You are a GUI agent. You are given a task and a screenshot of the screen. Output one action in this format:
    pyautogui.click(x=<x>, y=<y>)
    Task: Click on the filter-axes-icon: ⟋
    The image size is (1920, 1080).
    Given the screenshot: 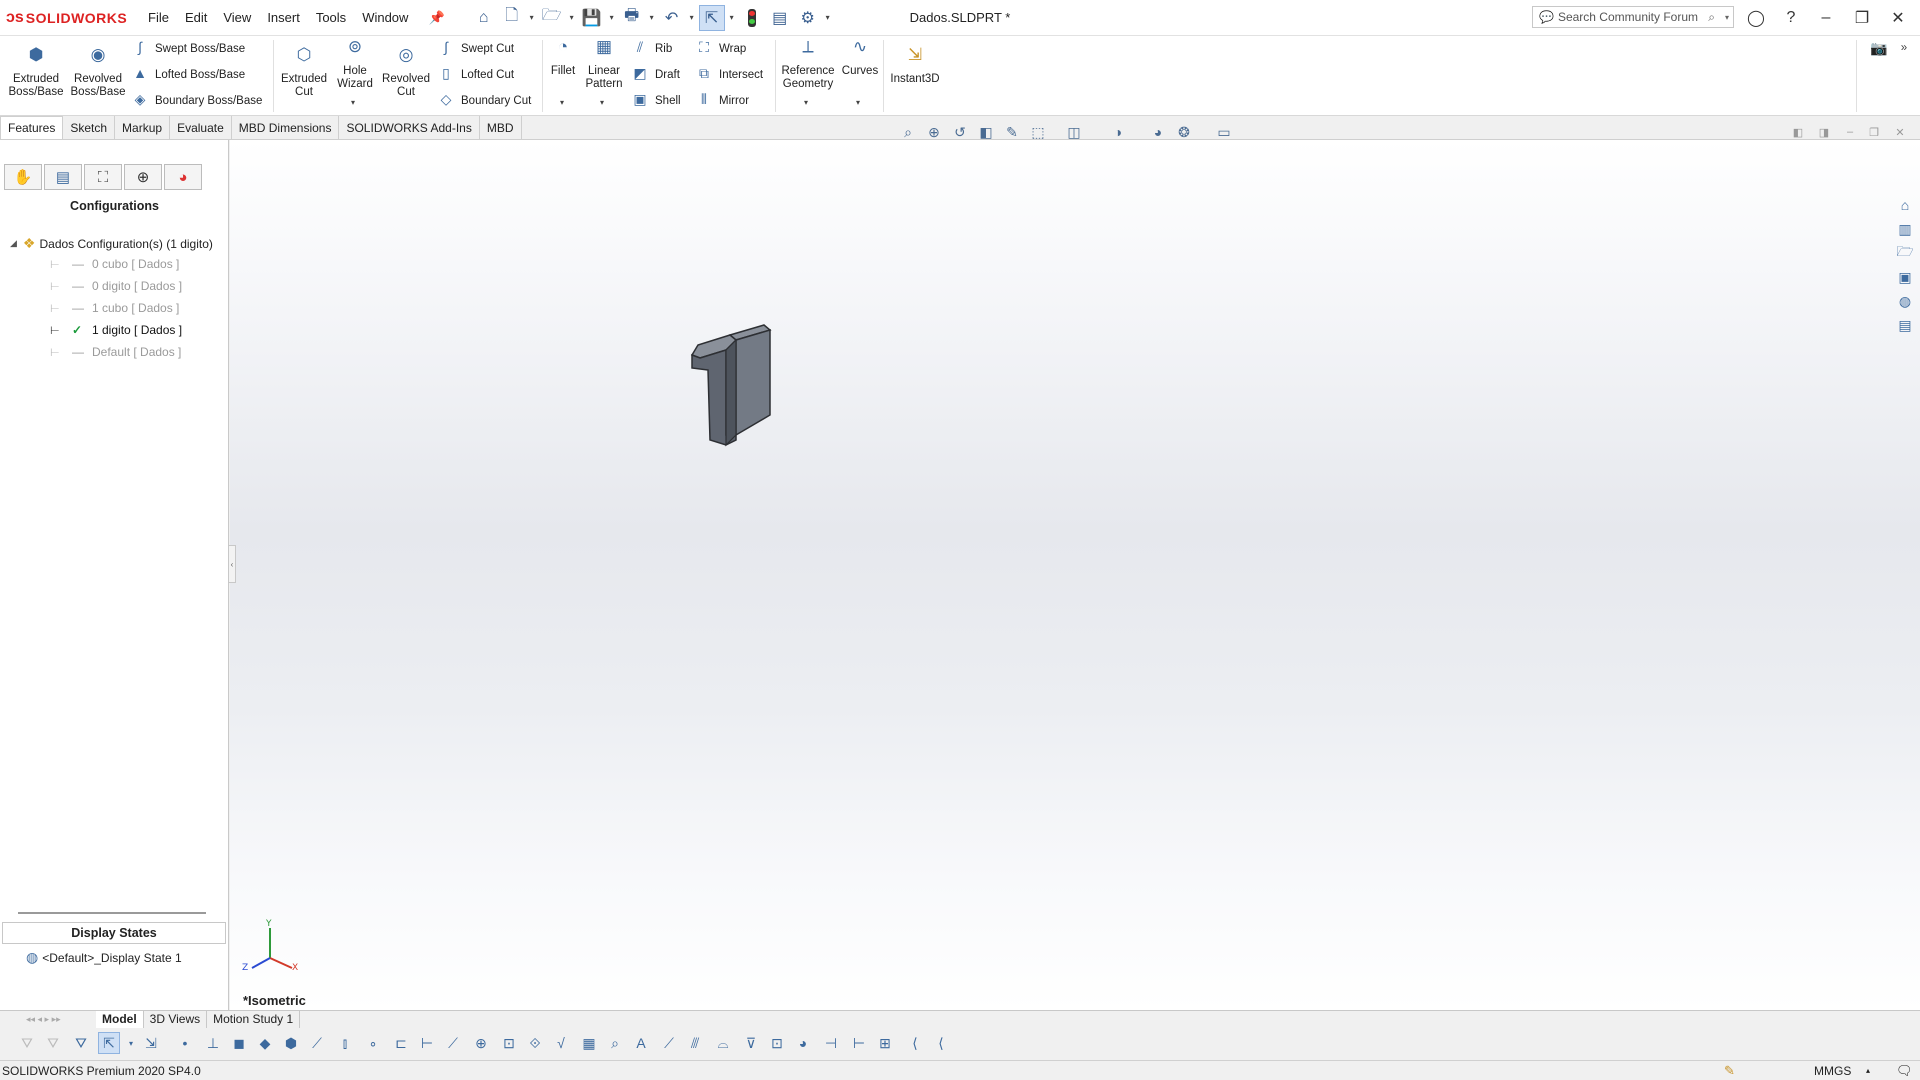 What is the action you would take?
    pyautogui.click(x=317, y=1043)
    